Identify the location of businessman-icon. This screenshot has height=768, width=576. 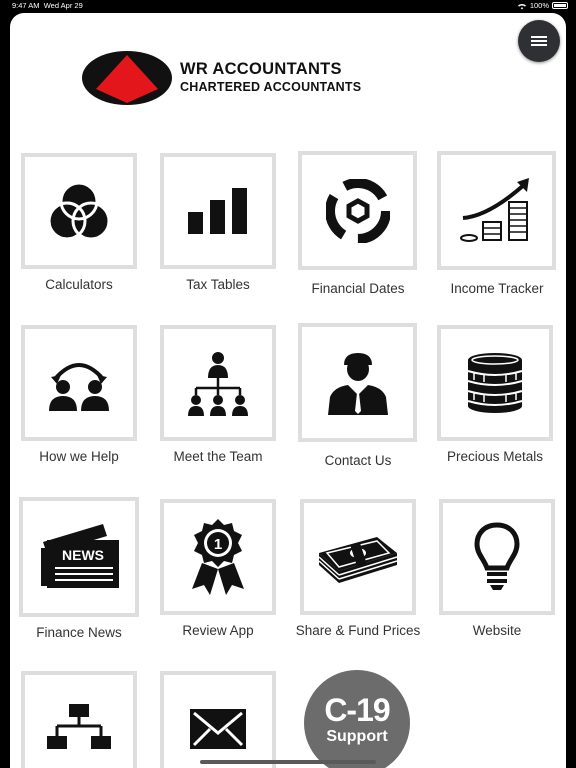
(357, 383).